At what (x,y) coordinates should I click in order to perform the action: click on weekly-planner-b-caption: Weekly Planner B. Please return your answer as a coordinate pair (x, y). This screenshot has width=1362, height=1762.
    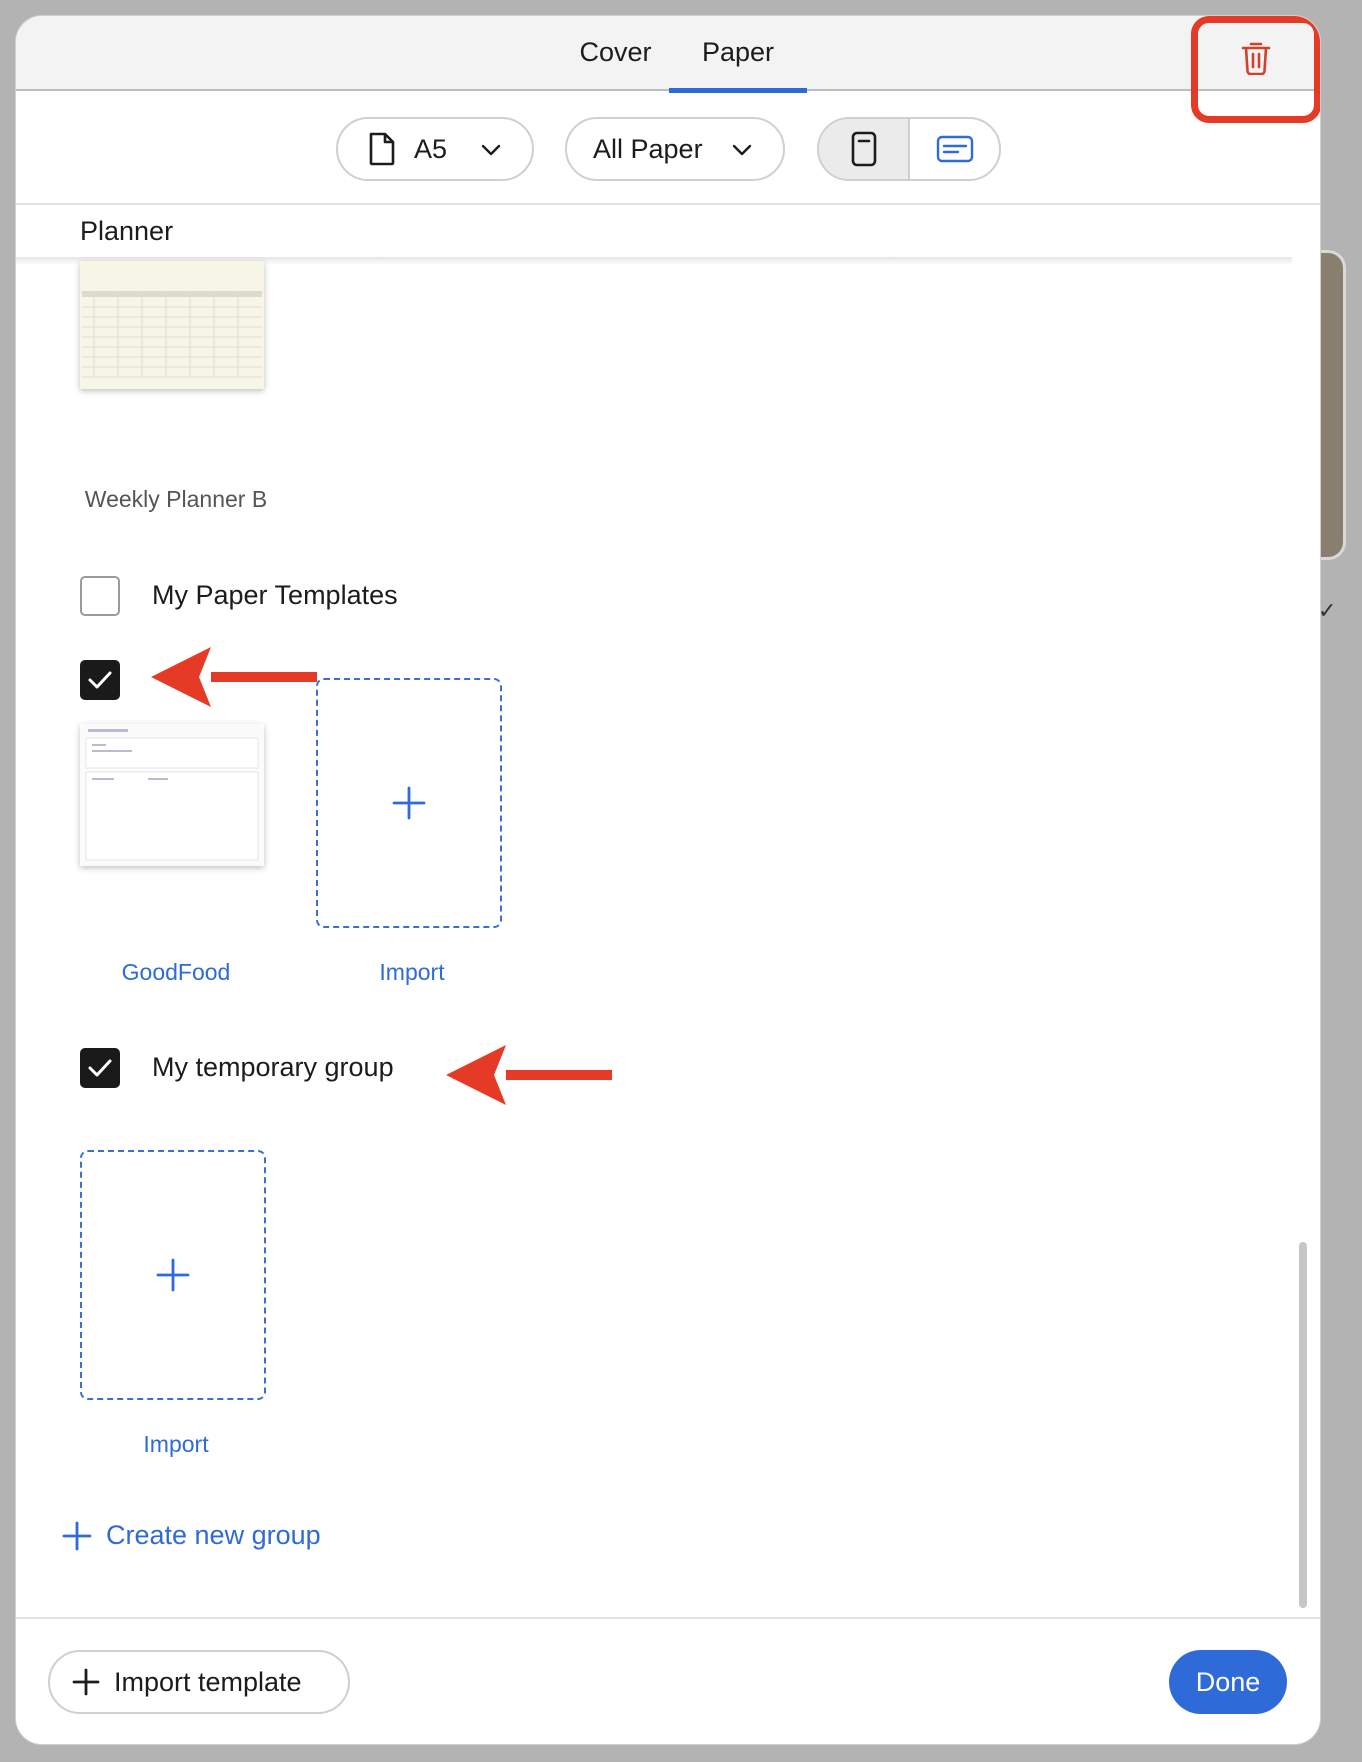
    Looking at the image, I should click on (176, 499).